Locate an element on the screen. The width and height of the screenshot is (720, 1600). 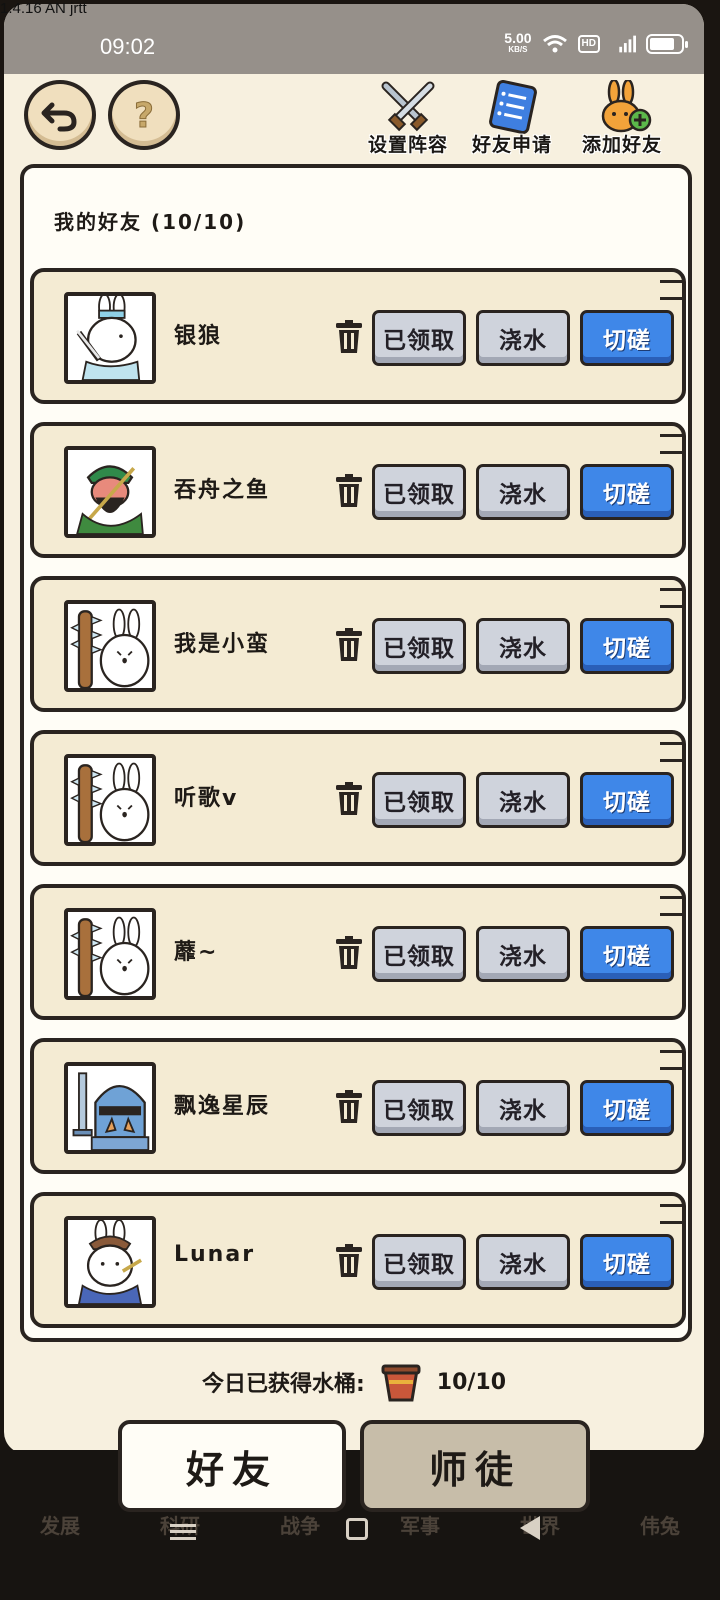
tab-friends: 好友 is located at coordinates (232, 1466).